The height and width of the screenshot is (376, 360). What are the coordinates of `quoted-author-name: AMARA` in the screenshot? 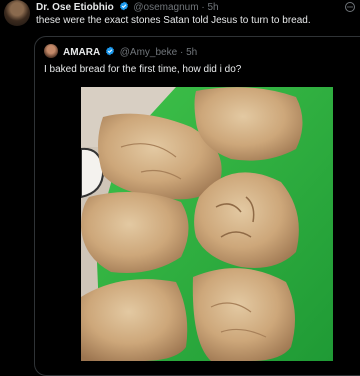 It's located at (81, 52).